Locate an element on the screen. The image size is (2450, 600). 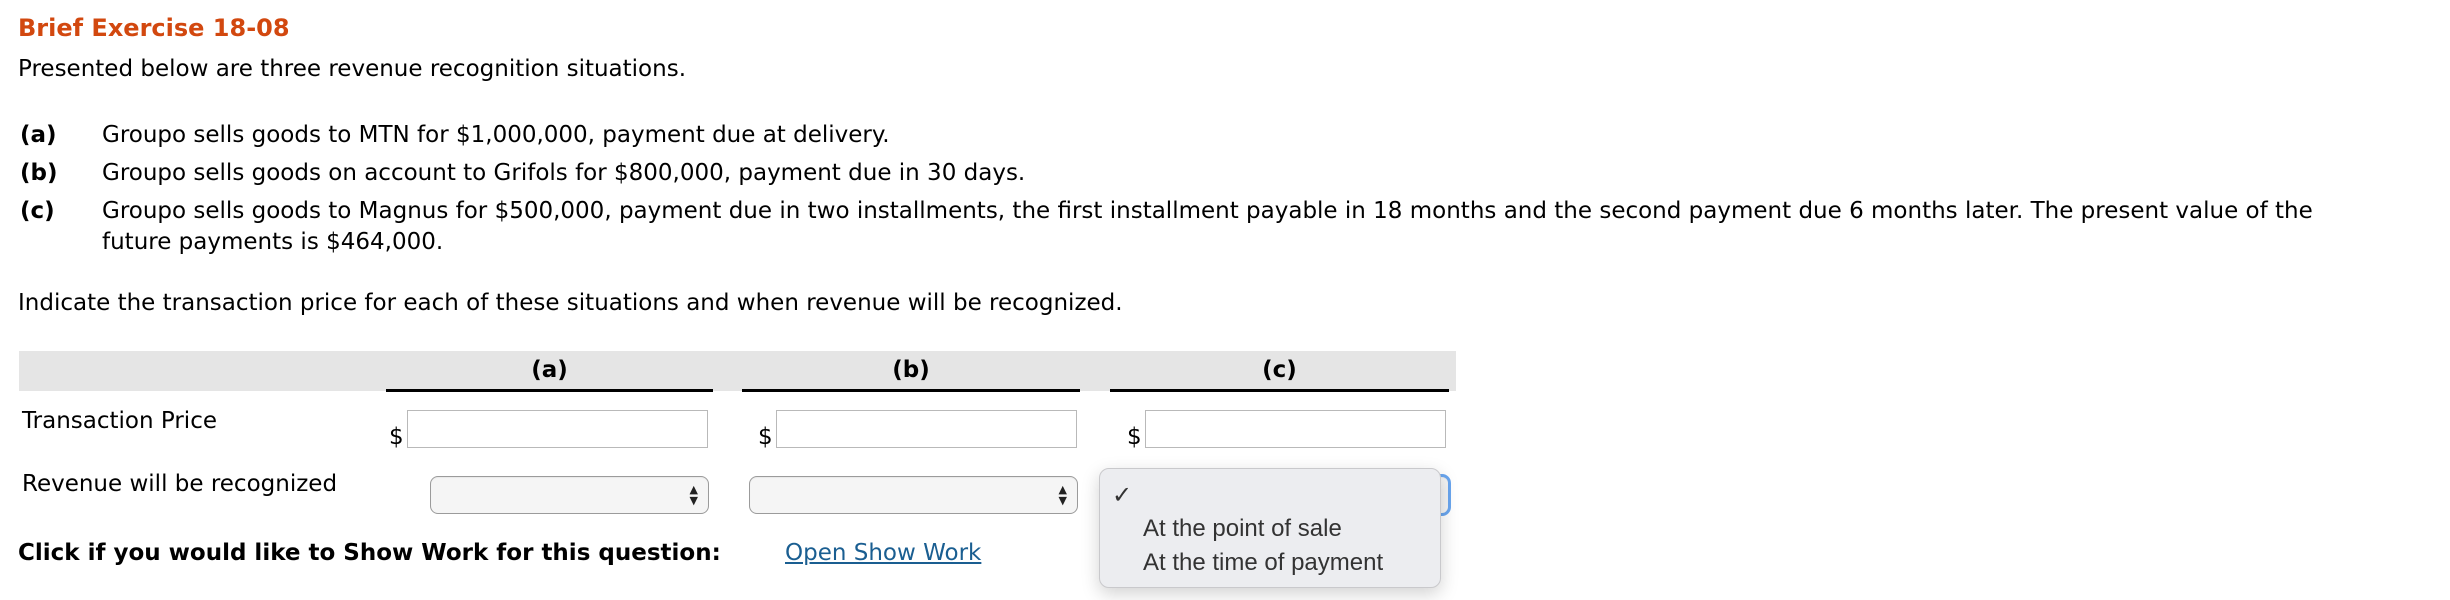
transaction-price-label: Transaction Price is located at coordinates (119, 421).